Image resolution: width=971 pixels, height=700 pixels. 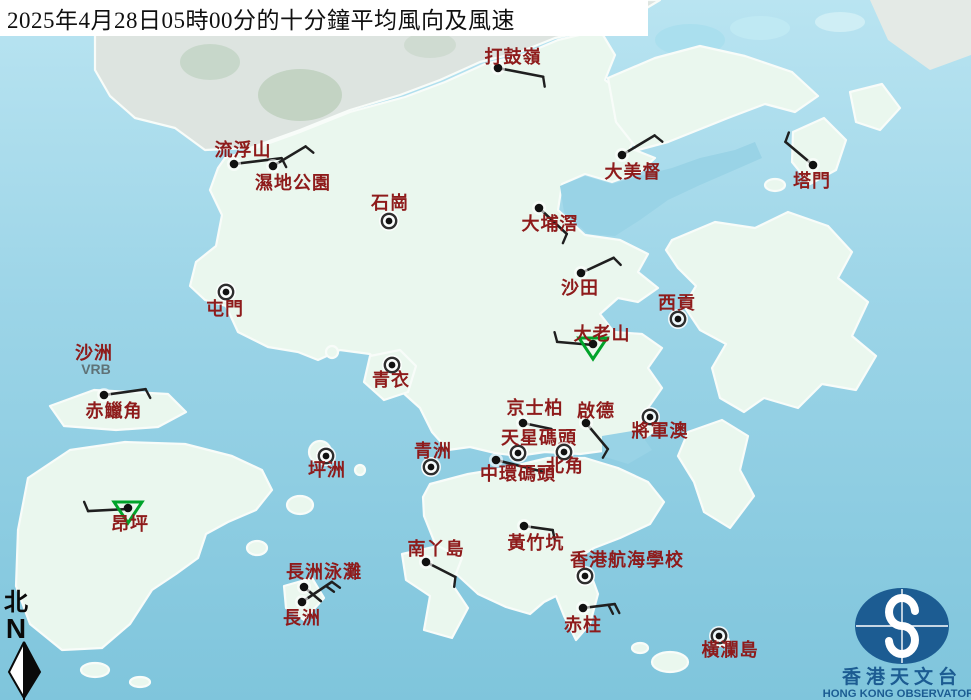 I want to click on station-label: 青衣, so click(x=391, y=379).